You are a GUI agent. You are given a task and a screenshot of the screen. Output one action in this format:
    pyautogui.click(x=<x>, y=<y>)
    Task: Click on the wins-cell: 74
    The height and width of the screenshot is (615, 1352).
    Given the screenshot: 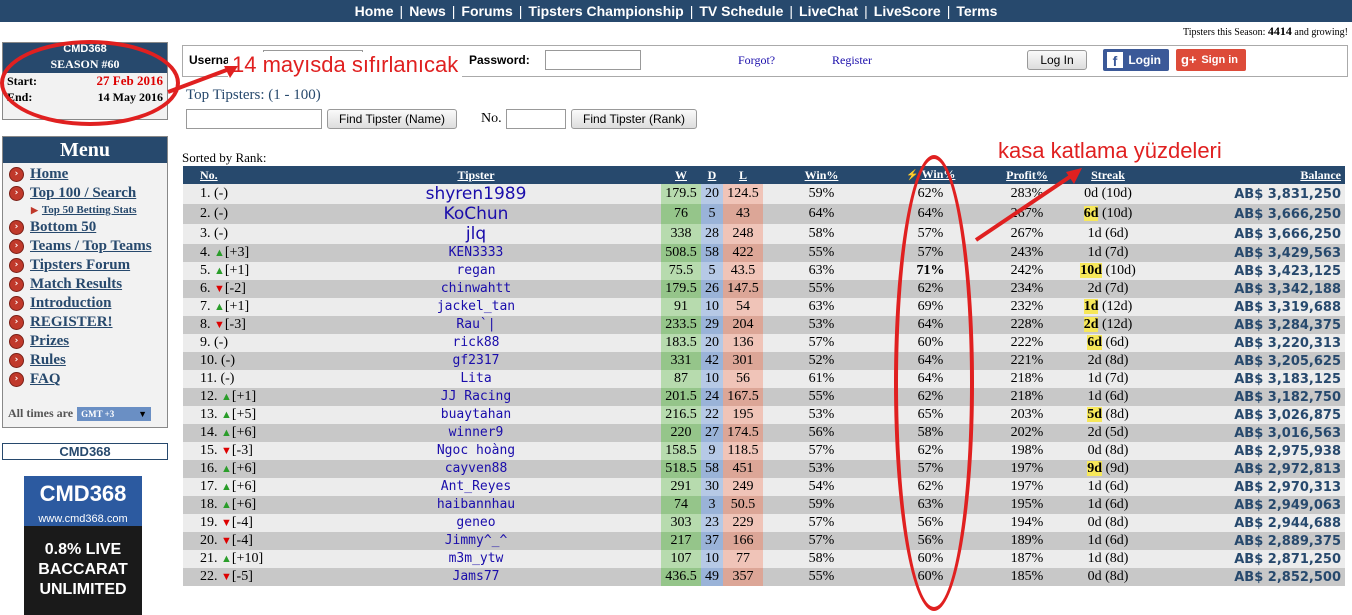 What is the action you would take?
    pyautogui.click(x=681, y=505)
    